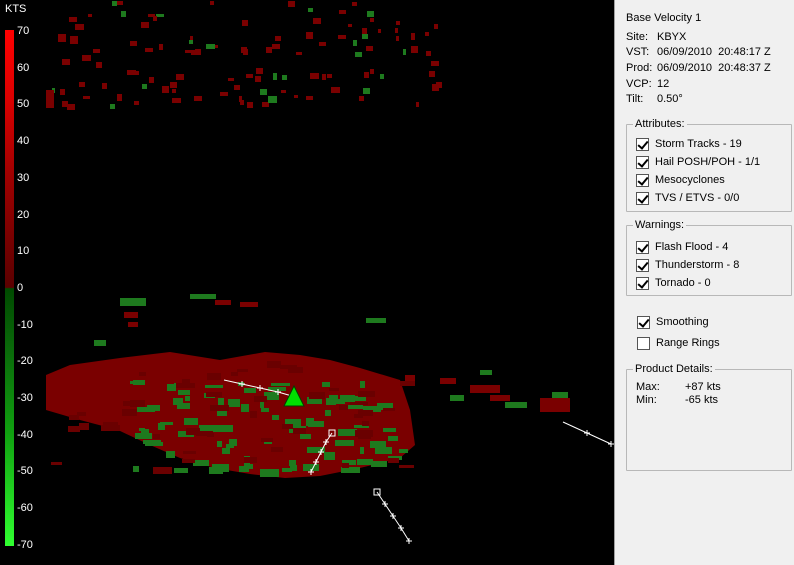  Describe the element at coordinates (687, 265) in the screenshot. I see `warn-thunderstorm: Thunderstorm - 8` at that location.